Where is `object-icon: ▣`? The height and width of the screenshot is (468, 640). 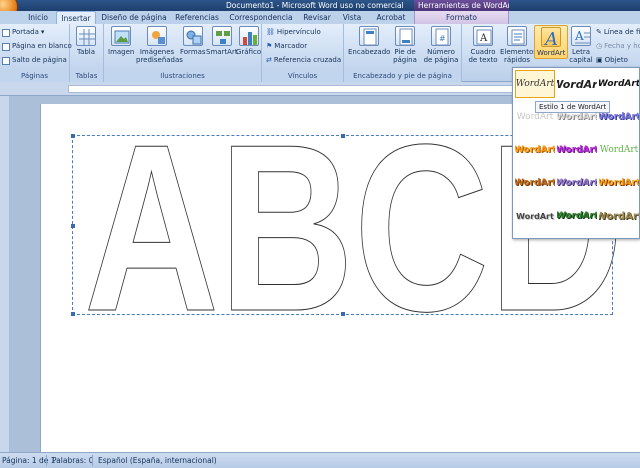 object-icon: ▣ is located at coordinates (599, 60).